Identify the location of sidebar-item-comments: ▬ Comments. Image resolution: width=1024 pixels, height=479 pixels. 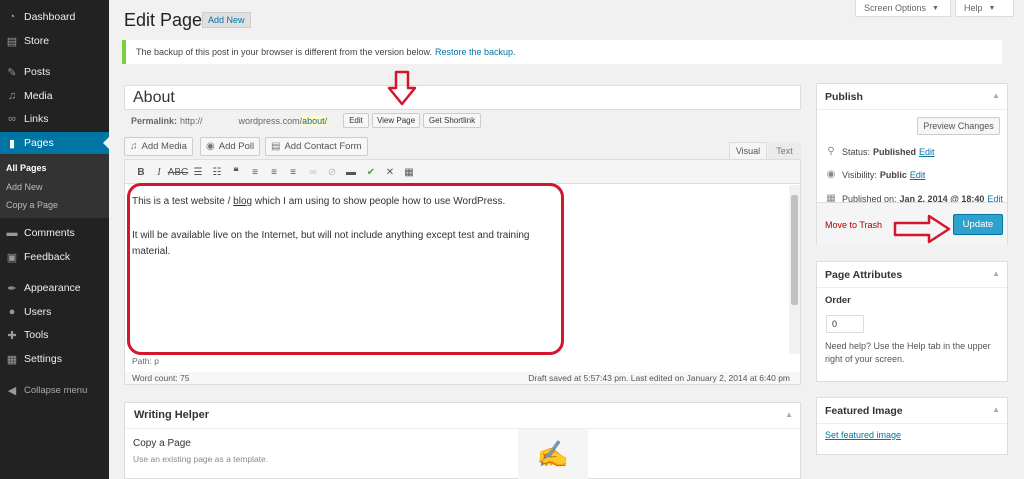
(54, 233).